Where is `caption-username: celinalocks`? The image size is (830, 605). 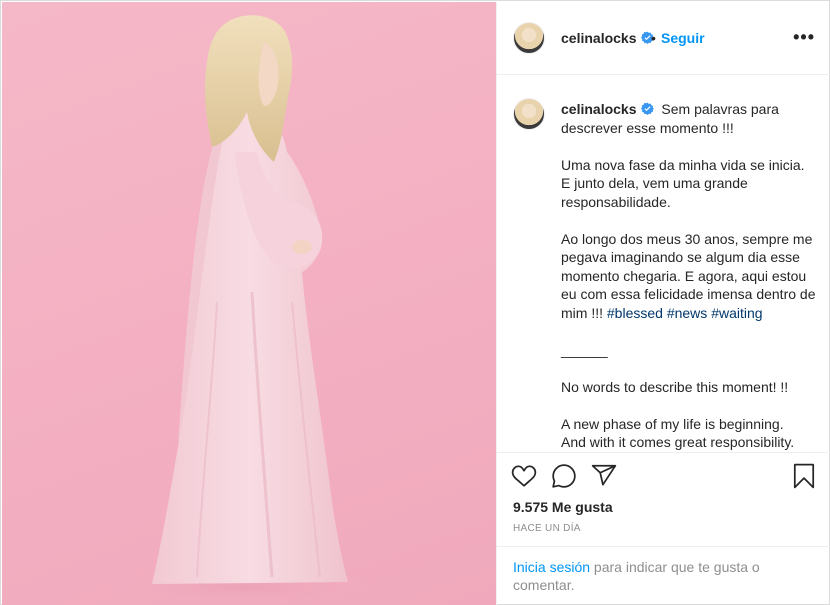
caption-username: celinalocks is located at coordinates (607, 109).